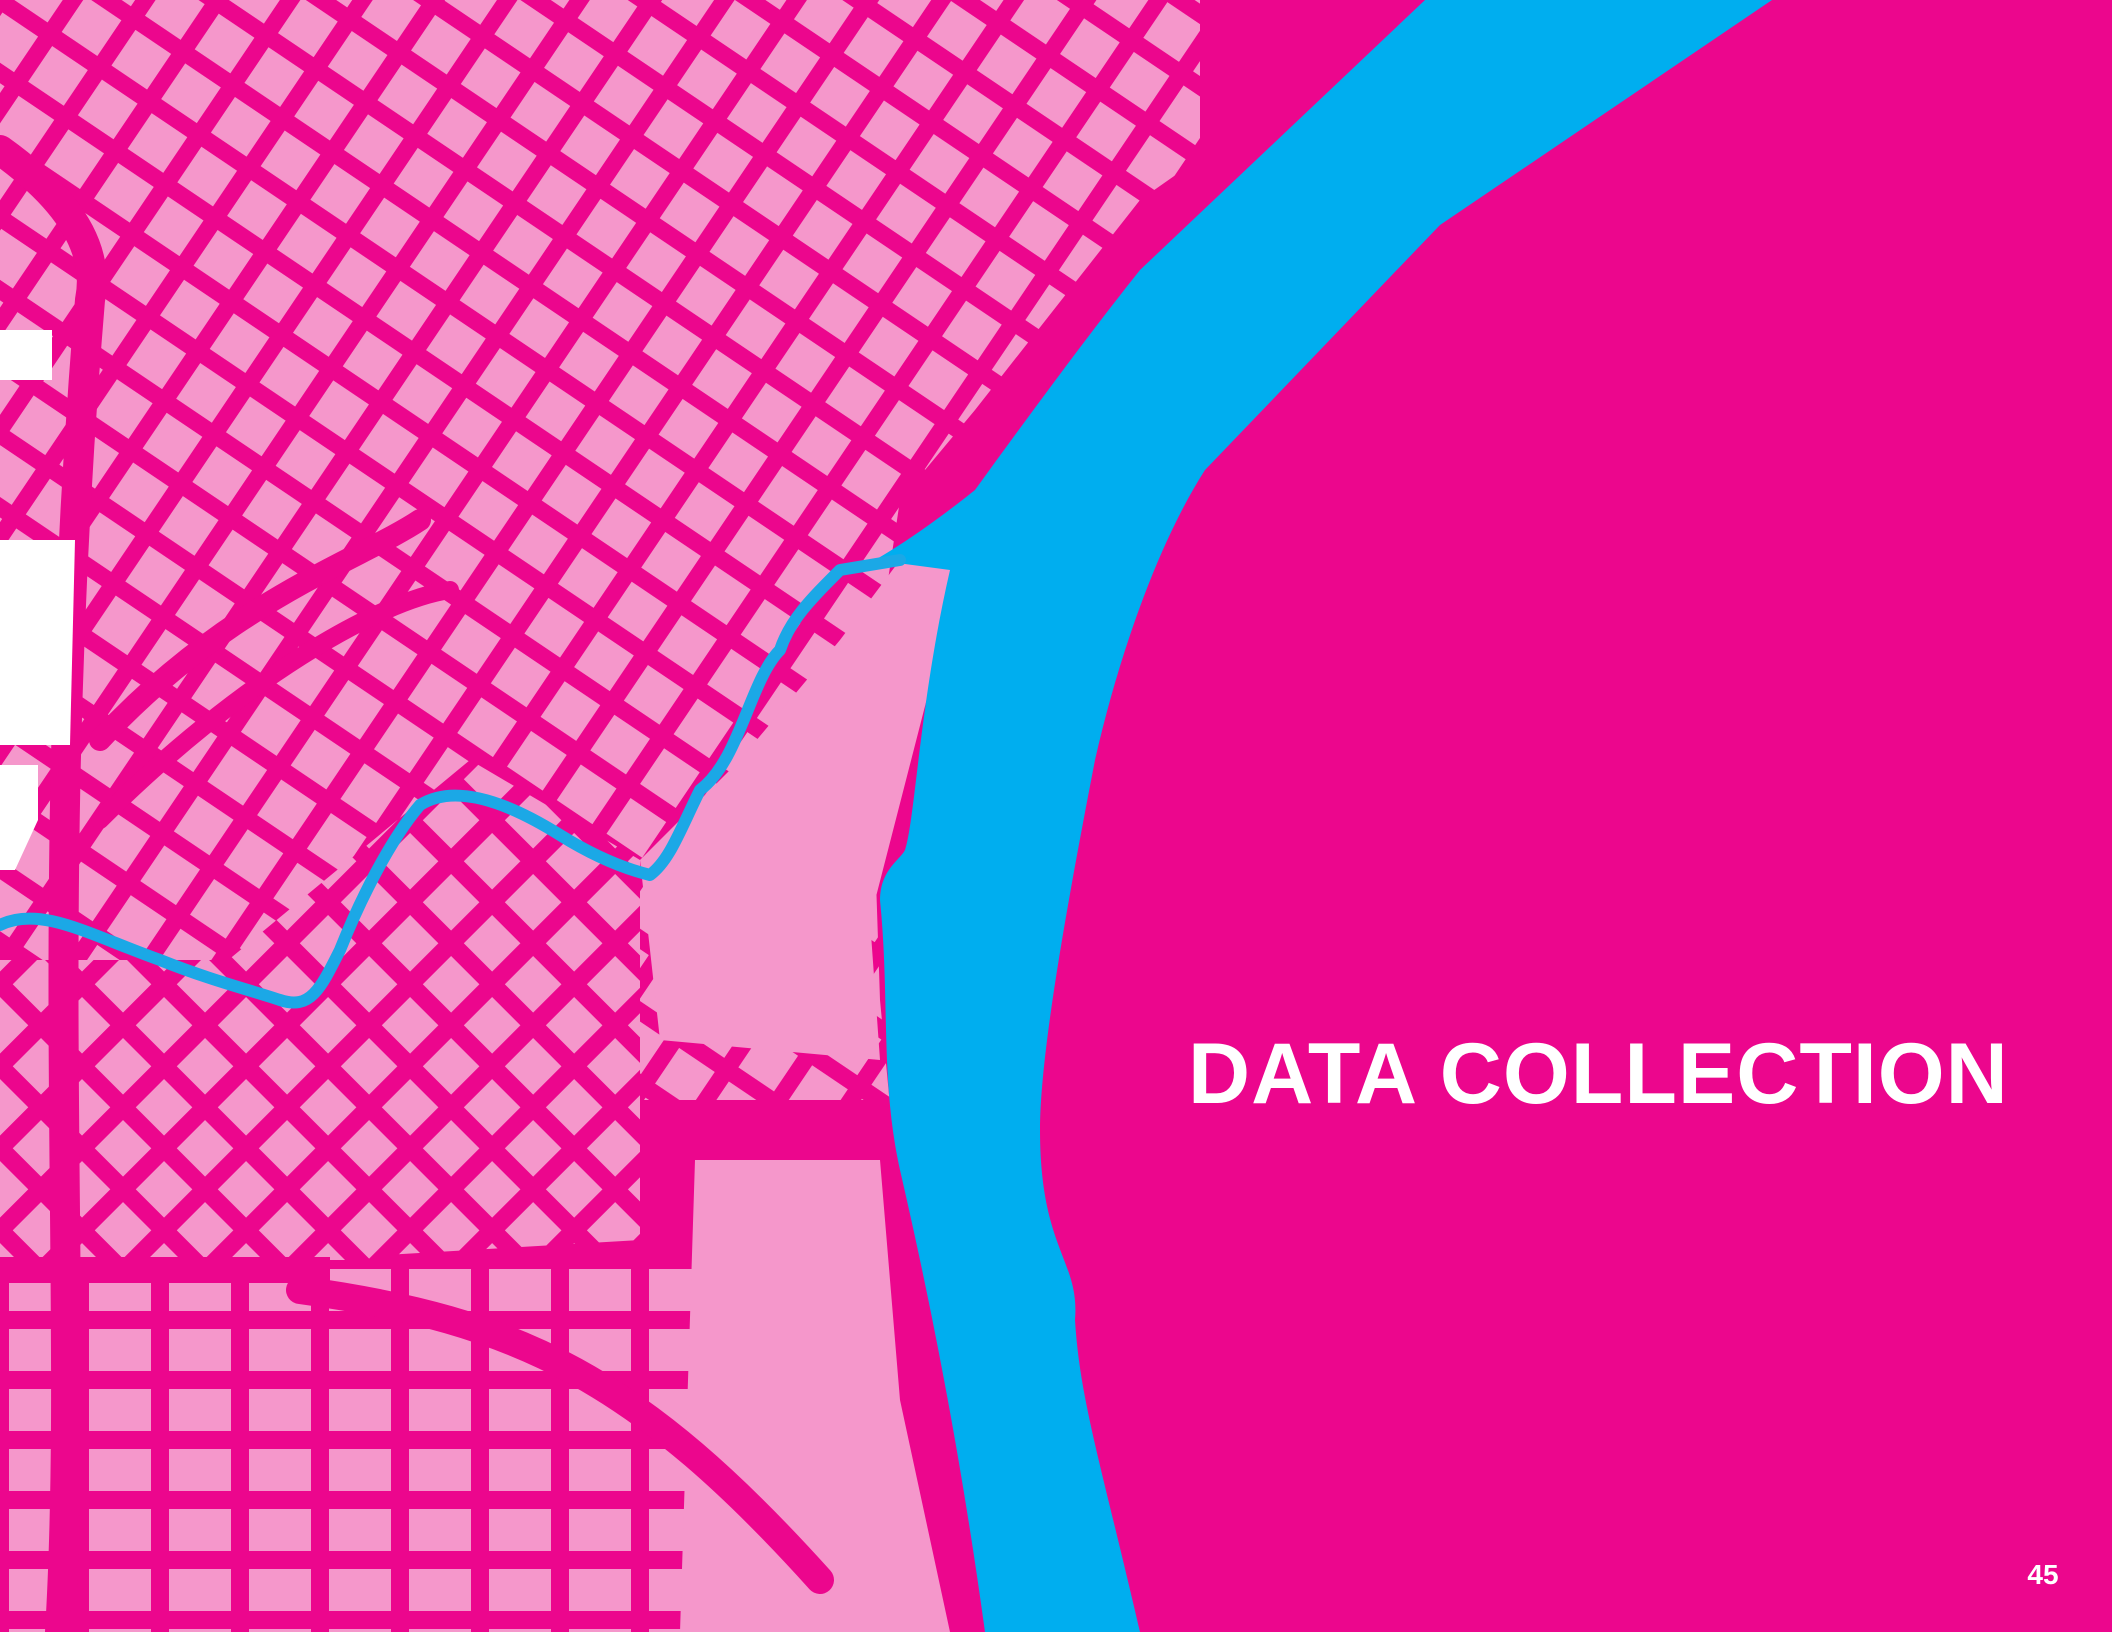 The image size is (2112, 1632). What do you see at coordinates (2043, 1574) in the screenshot?
I see `page-number: 45` at bounding box center [2043, 1574].